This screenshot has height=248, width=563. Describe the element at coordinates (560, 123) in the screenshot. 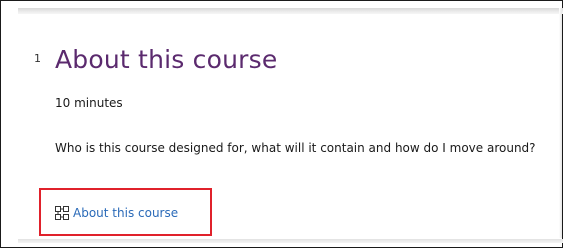

I see `panel-shadow` at that location.